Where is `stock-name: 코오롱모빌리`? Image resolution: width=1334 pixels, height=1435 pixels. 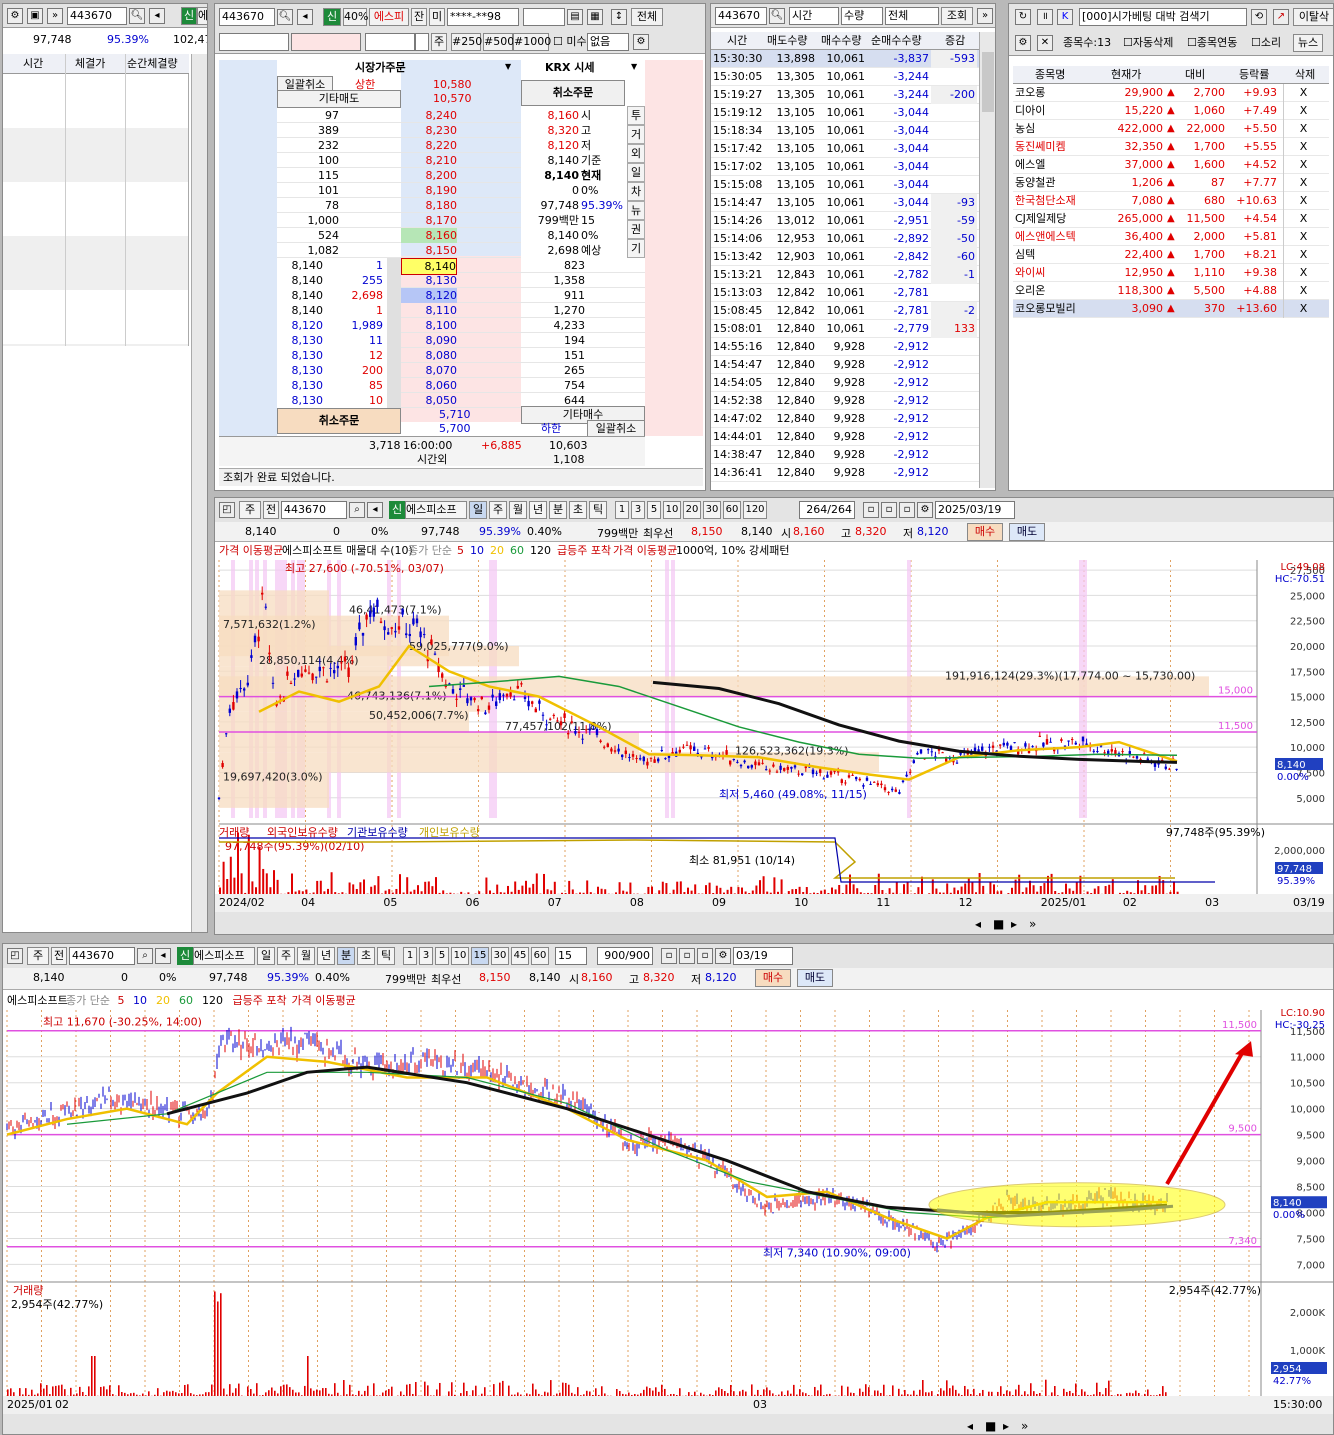
stock-name: 코오롱모빌리 is located at coordinates (1053, 309).